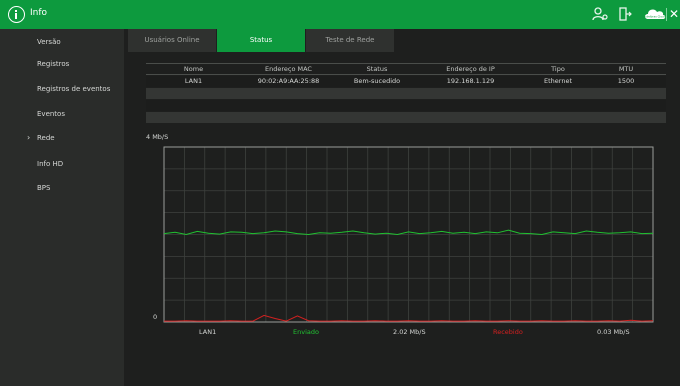  I want to click on legend-sent-label: Enviado, so click(306, 332).